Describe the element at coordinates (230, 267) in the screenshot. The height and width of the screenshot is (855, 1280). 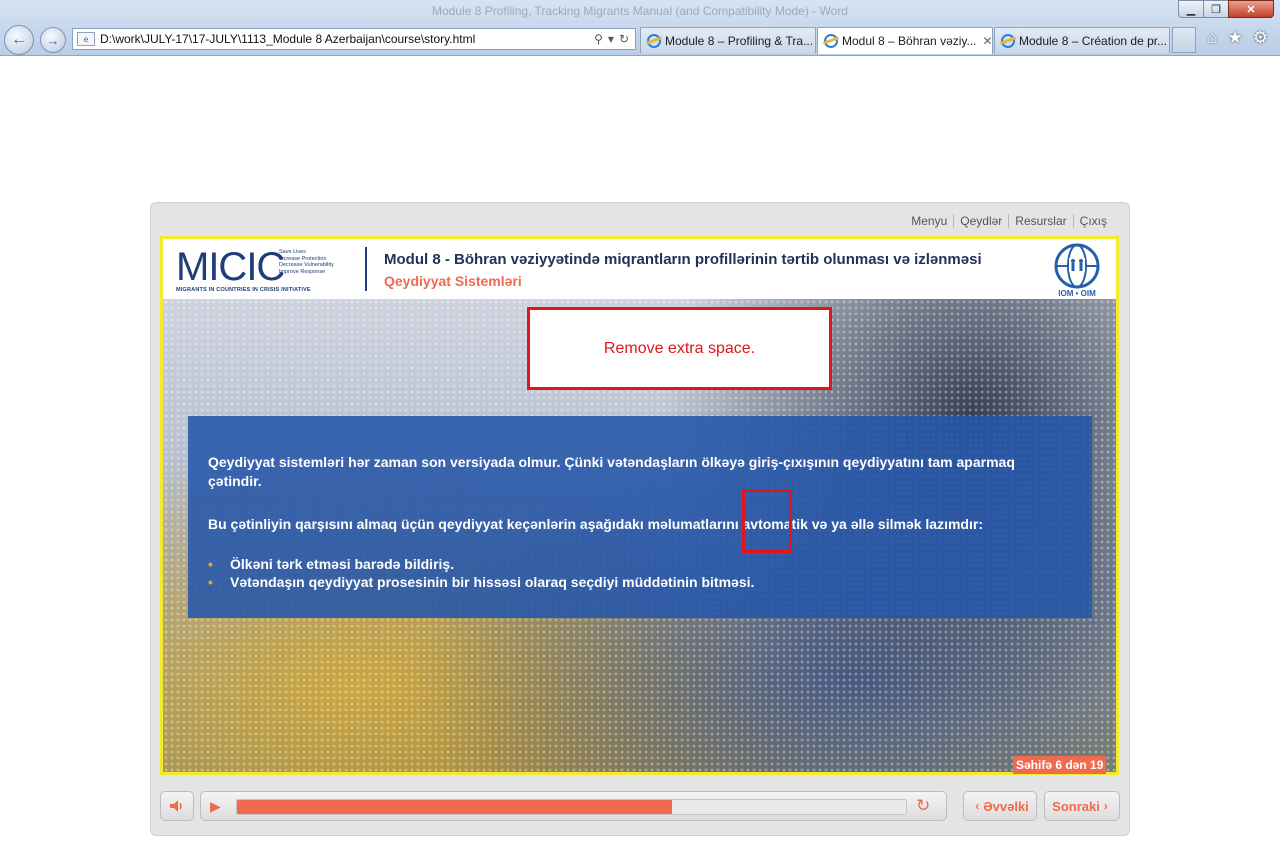
I see `micic-logo-word: MICIC` at that location.